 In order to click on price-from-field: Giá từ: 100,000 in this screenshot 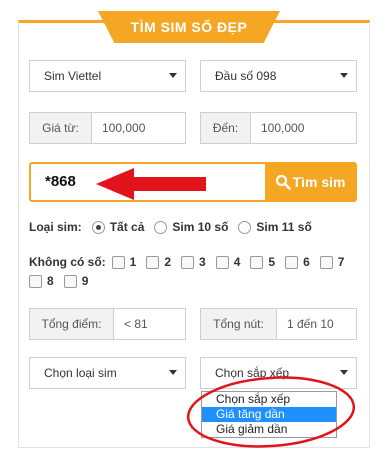, I will do `click(107, 128)`.